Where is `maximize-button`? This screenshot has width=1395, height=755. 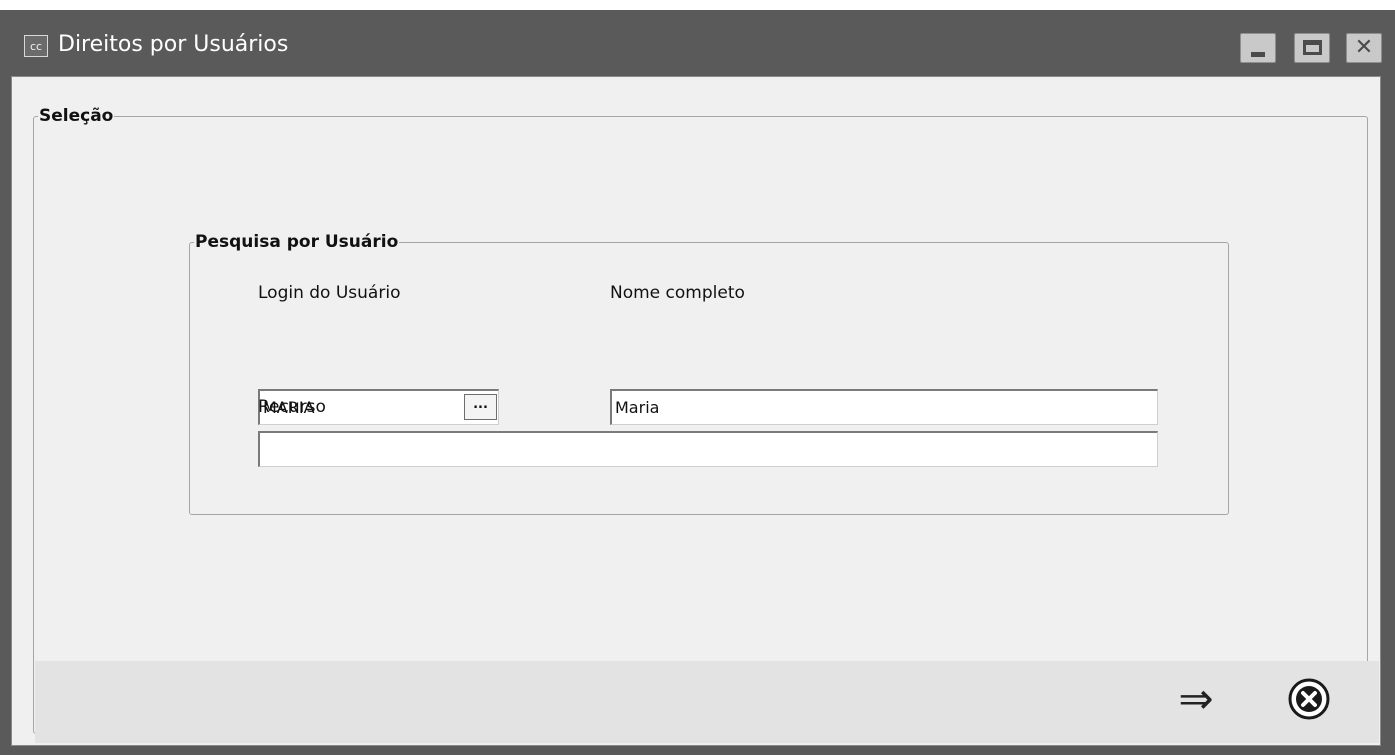
maximize-button is located at coordinates (1312, 48).